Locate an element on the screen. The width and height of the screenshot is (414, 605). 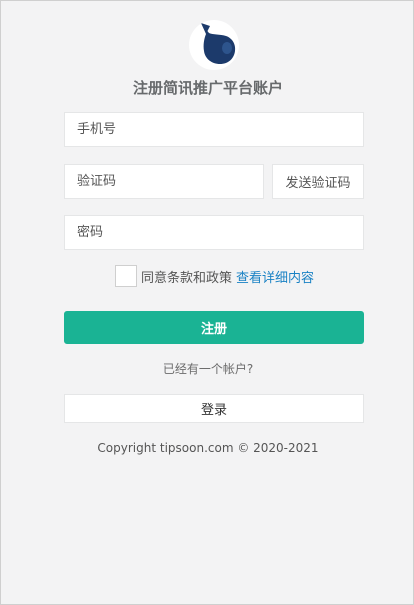
verification-code-input is located at coordinates (164, 181).